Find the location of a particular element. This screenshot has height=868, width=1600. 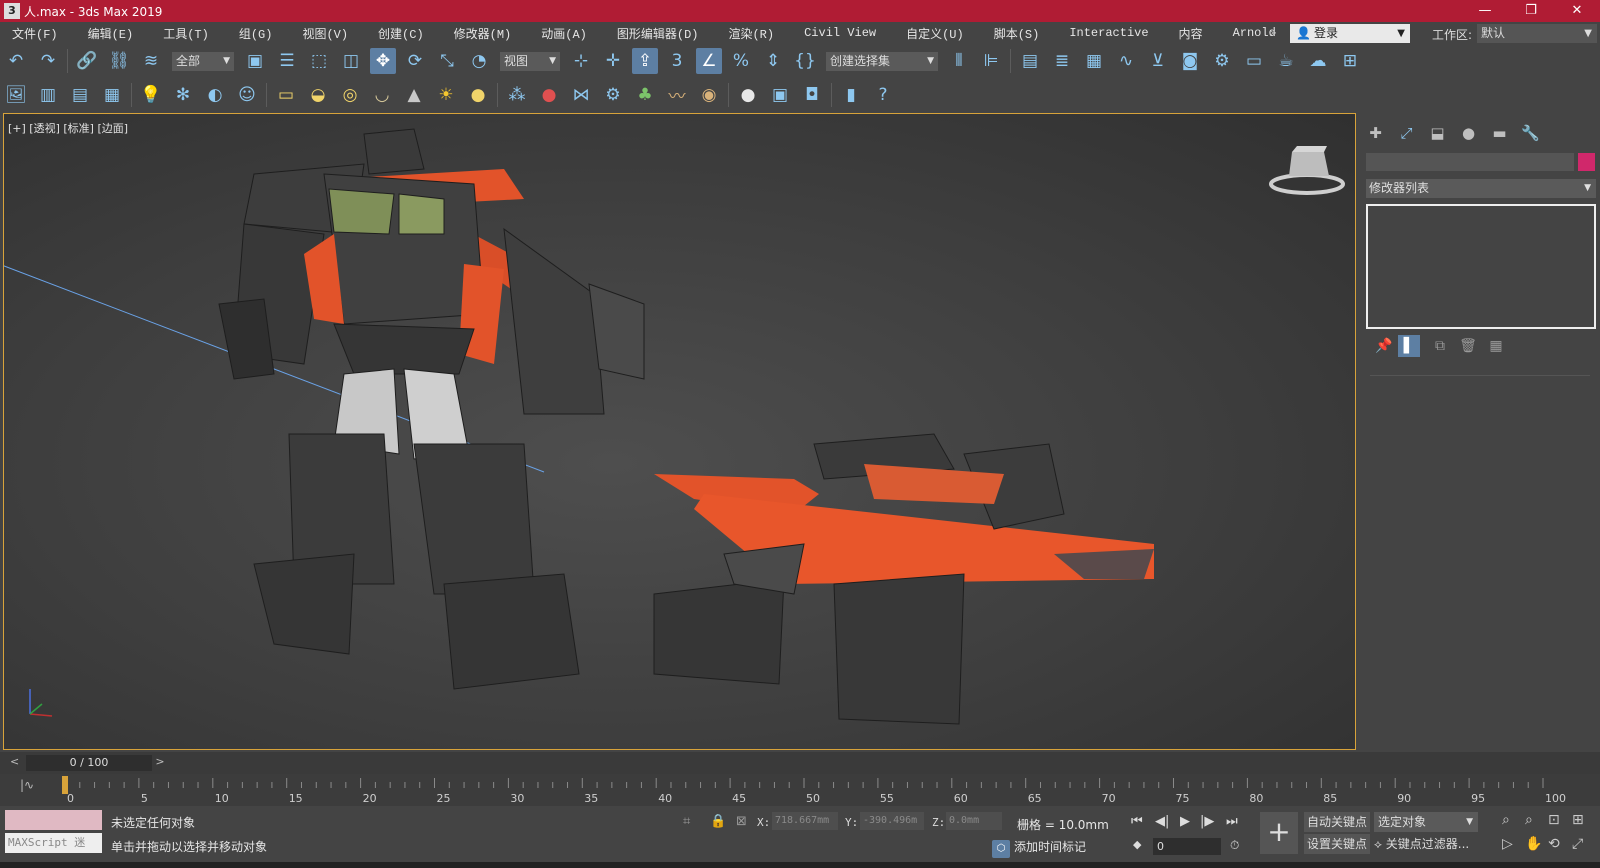

menu-create: 创建(C) is located at coordinates (395, 33).